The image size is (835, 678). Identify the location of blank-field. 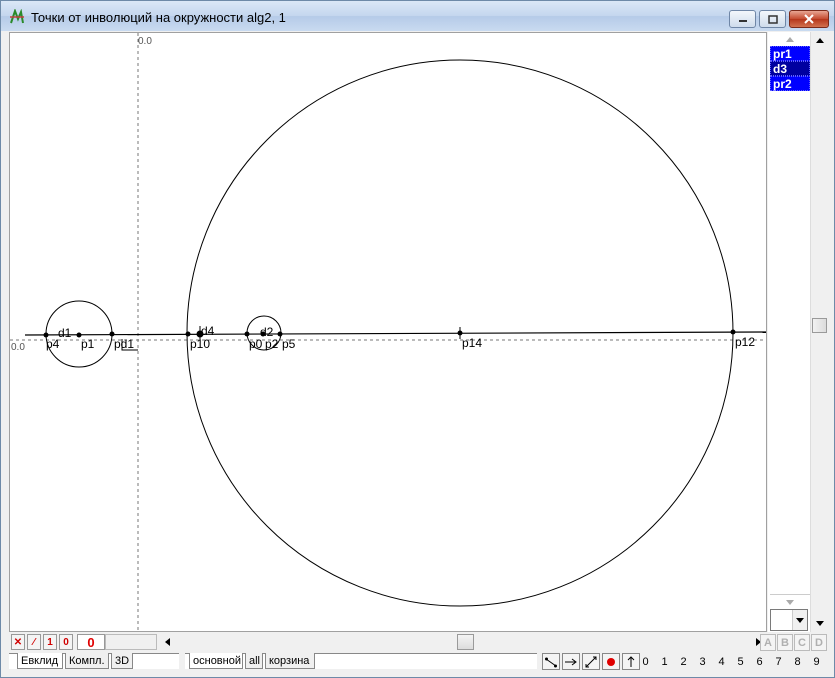
(131, 642).